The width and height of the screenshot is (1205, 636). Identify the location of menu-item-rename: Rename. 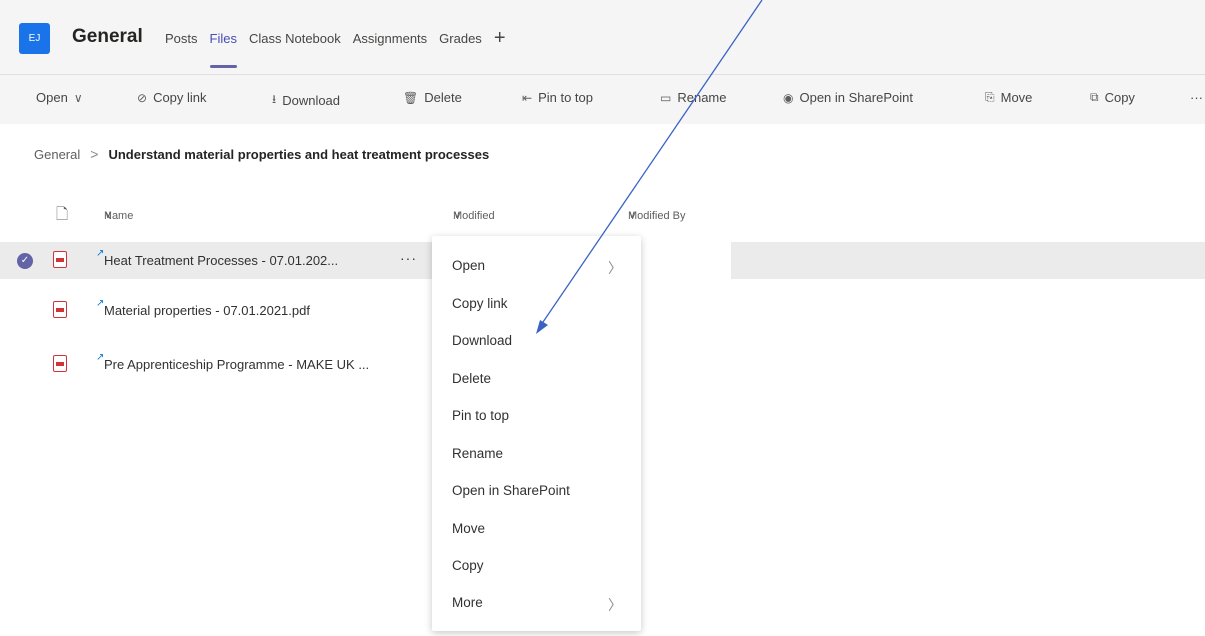
(477, 453).